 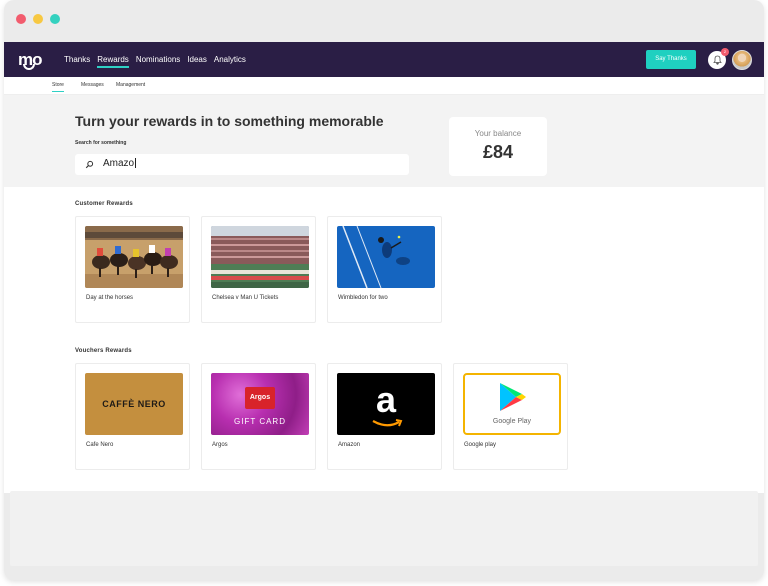 I want to click on voucher-card-amazon: a Amazon, so click(x=384, y=416).